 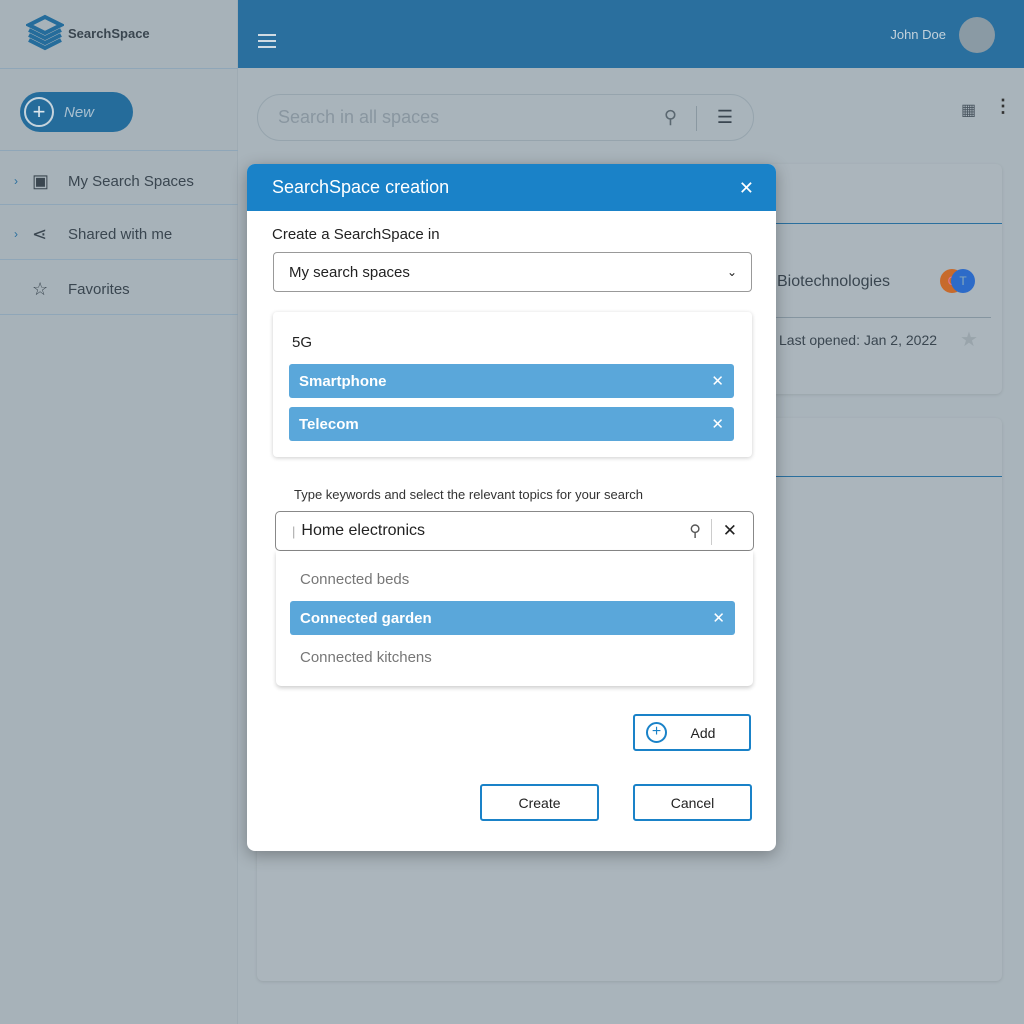 I want to click on logo-text: SearchSpace, so click(x=109, y=33).